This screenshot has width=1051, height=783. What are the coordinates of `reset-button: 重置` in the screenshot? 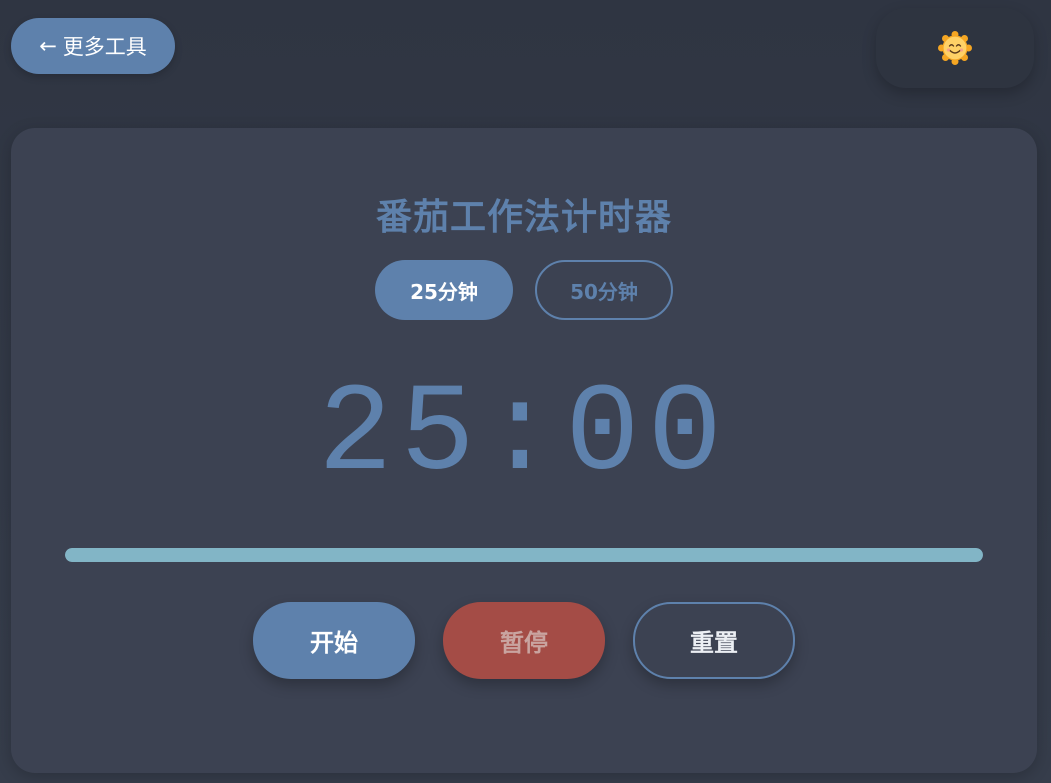 It's located at (714, 640).